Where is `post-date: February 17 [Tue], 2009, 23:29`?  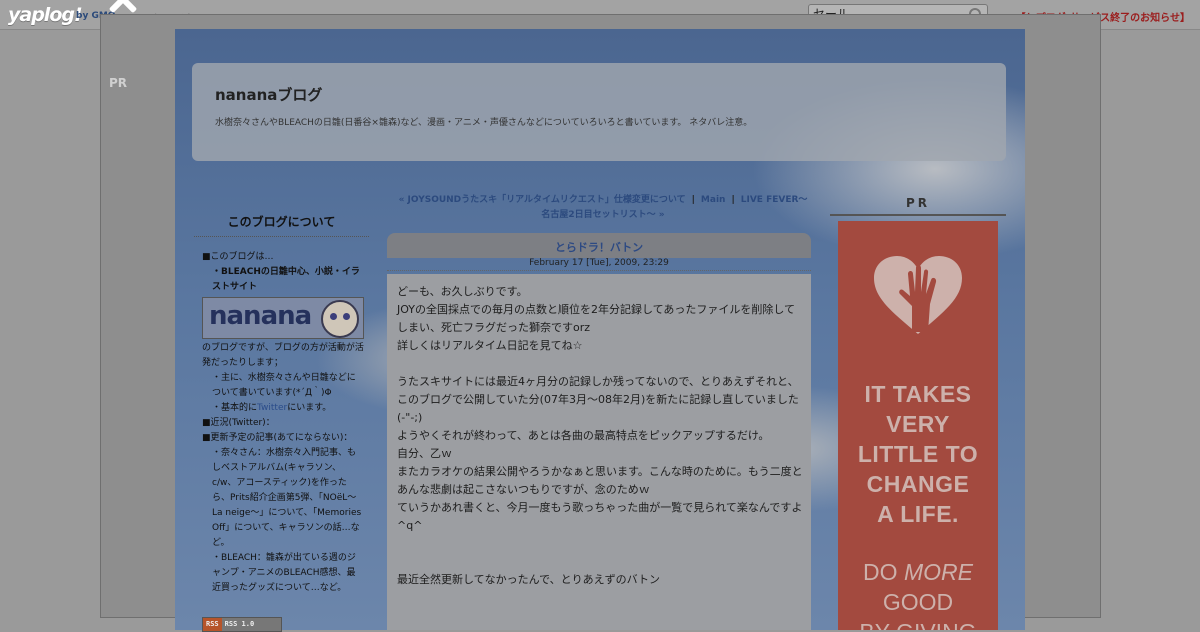
post-date: February 17 [Tue], 2009, 23:29 is located at coordinates (599, 264).